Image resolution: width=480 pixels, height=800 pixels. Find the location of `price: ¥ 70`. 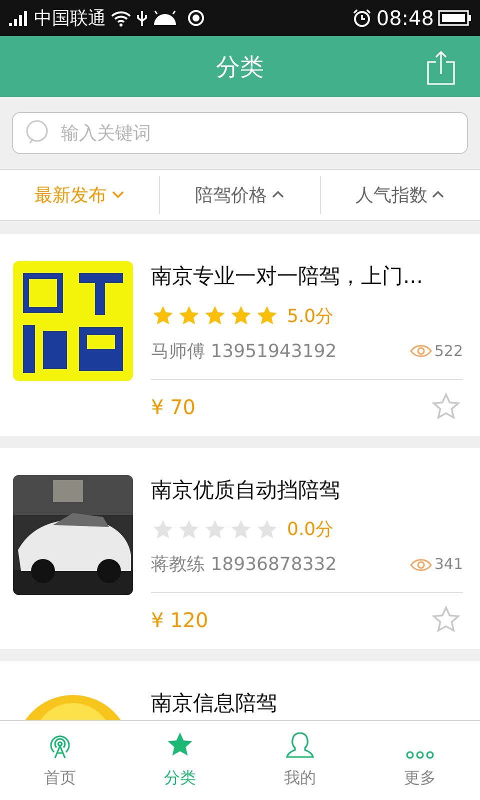

price: ¥ 70 is located at coordinates (173, 407).